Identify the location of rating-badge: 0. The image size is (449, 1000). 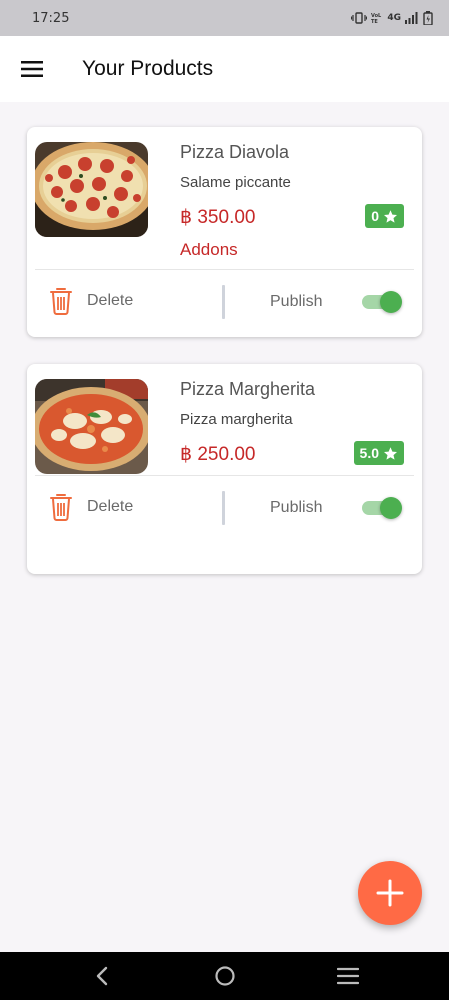
(384, 216).